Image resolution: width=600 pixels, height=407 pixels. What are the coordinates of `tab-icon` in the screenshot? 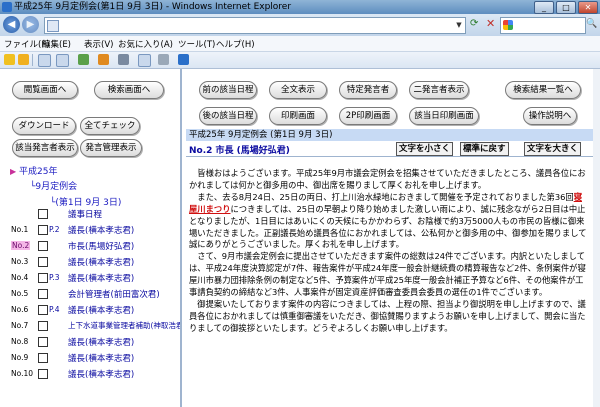 It's located at (62, 60).